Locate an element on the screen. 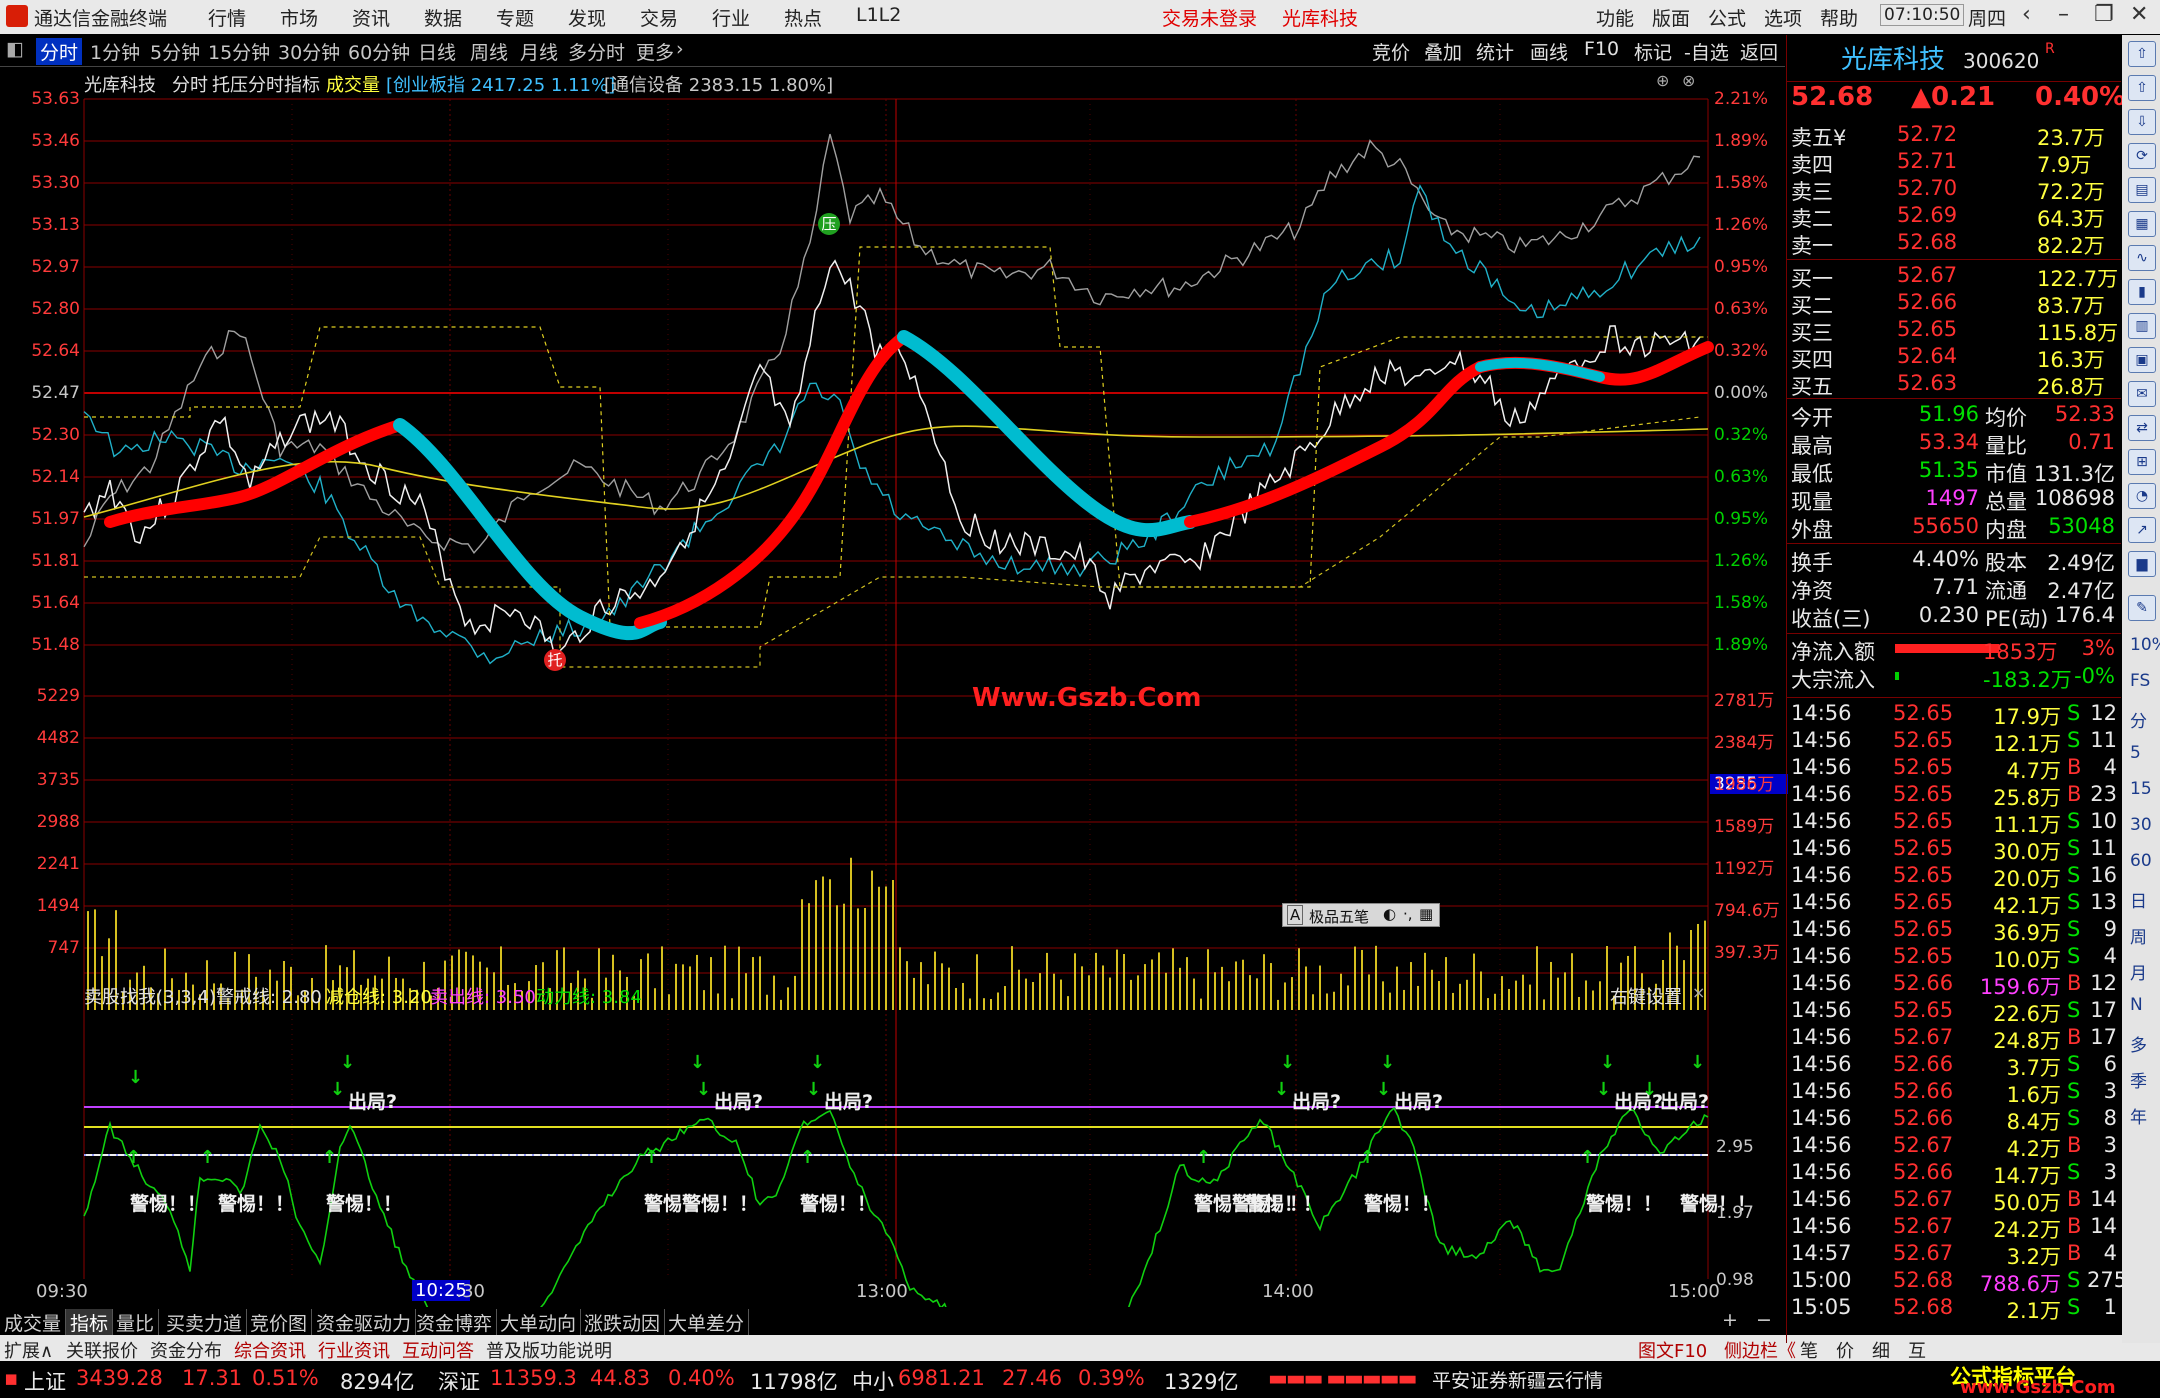  tick-row: 14:56 52.65 25.8万 B 23 is located at coordinates (1954, 796).